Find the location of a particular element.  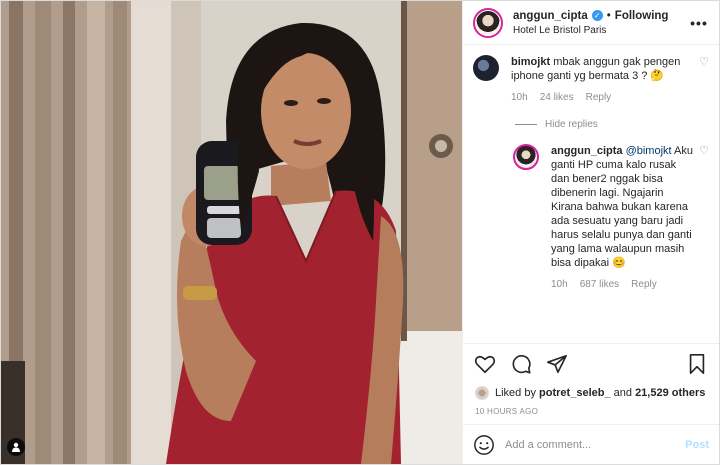

share-icon is located at coordinates (557, 364).